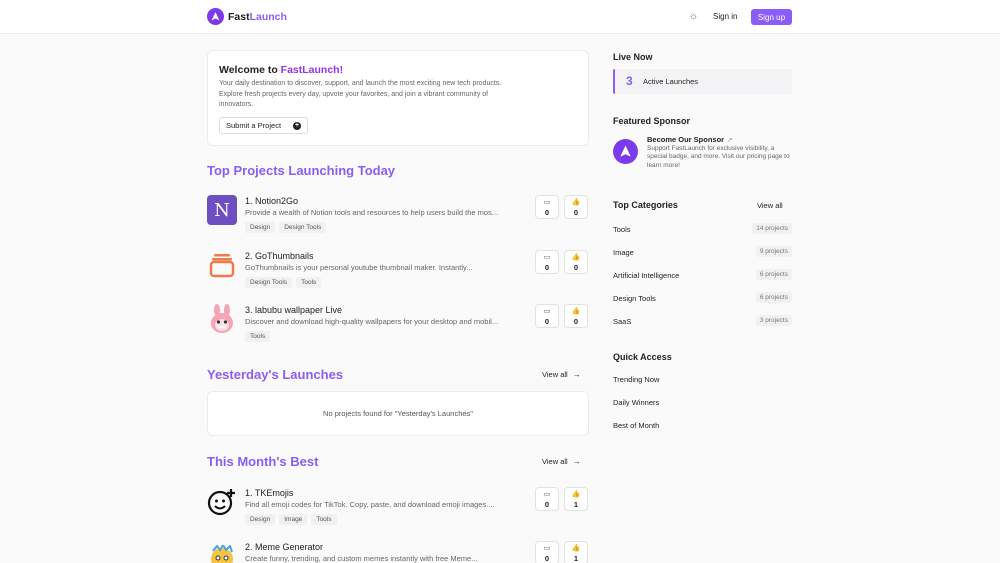 This screenshot has width=1000, height=563. Describe the element at coordinates (275, 374) in the screenshot. I see `section-title-yesterday: Yesterday's Launches` at that location.